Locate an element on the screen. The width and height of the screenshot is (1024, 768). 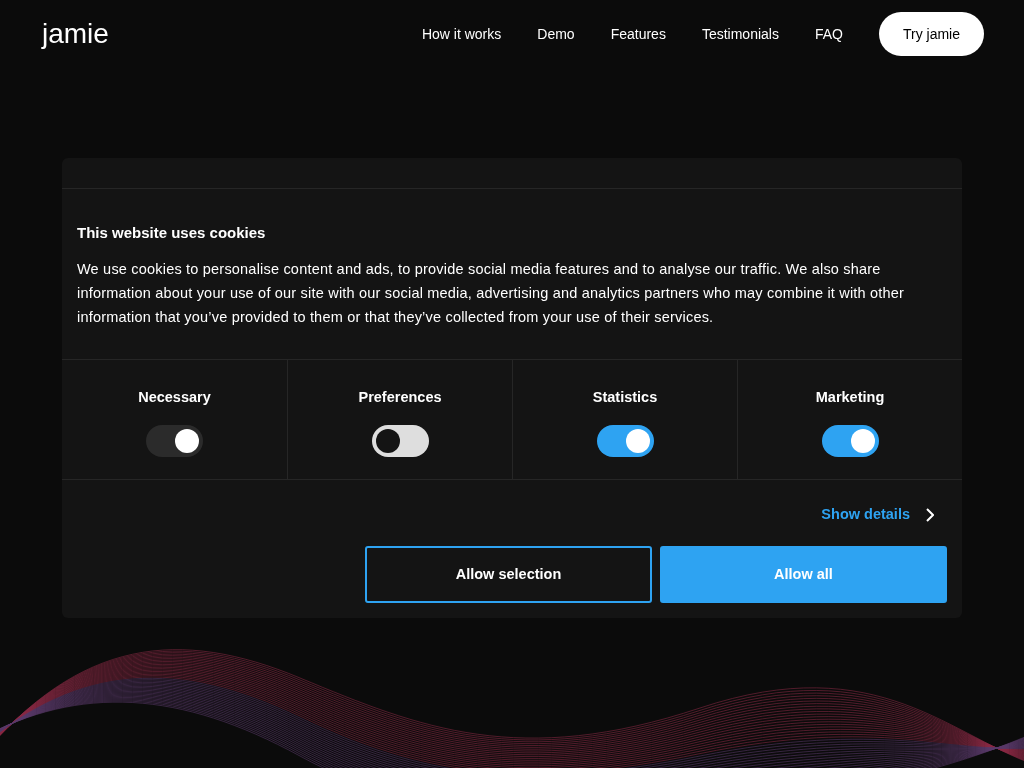
dialog-body: We use cookies to personalise content and ads, to provide social media features and to analyse our traffic. We also share information about your use of our site with our social media, advertising and analytics partners who may combine it with other information that you’ve provided to them or that they’ve collected from your use of their services. is located at coordinates (491, 293).